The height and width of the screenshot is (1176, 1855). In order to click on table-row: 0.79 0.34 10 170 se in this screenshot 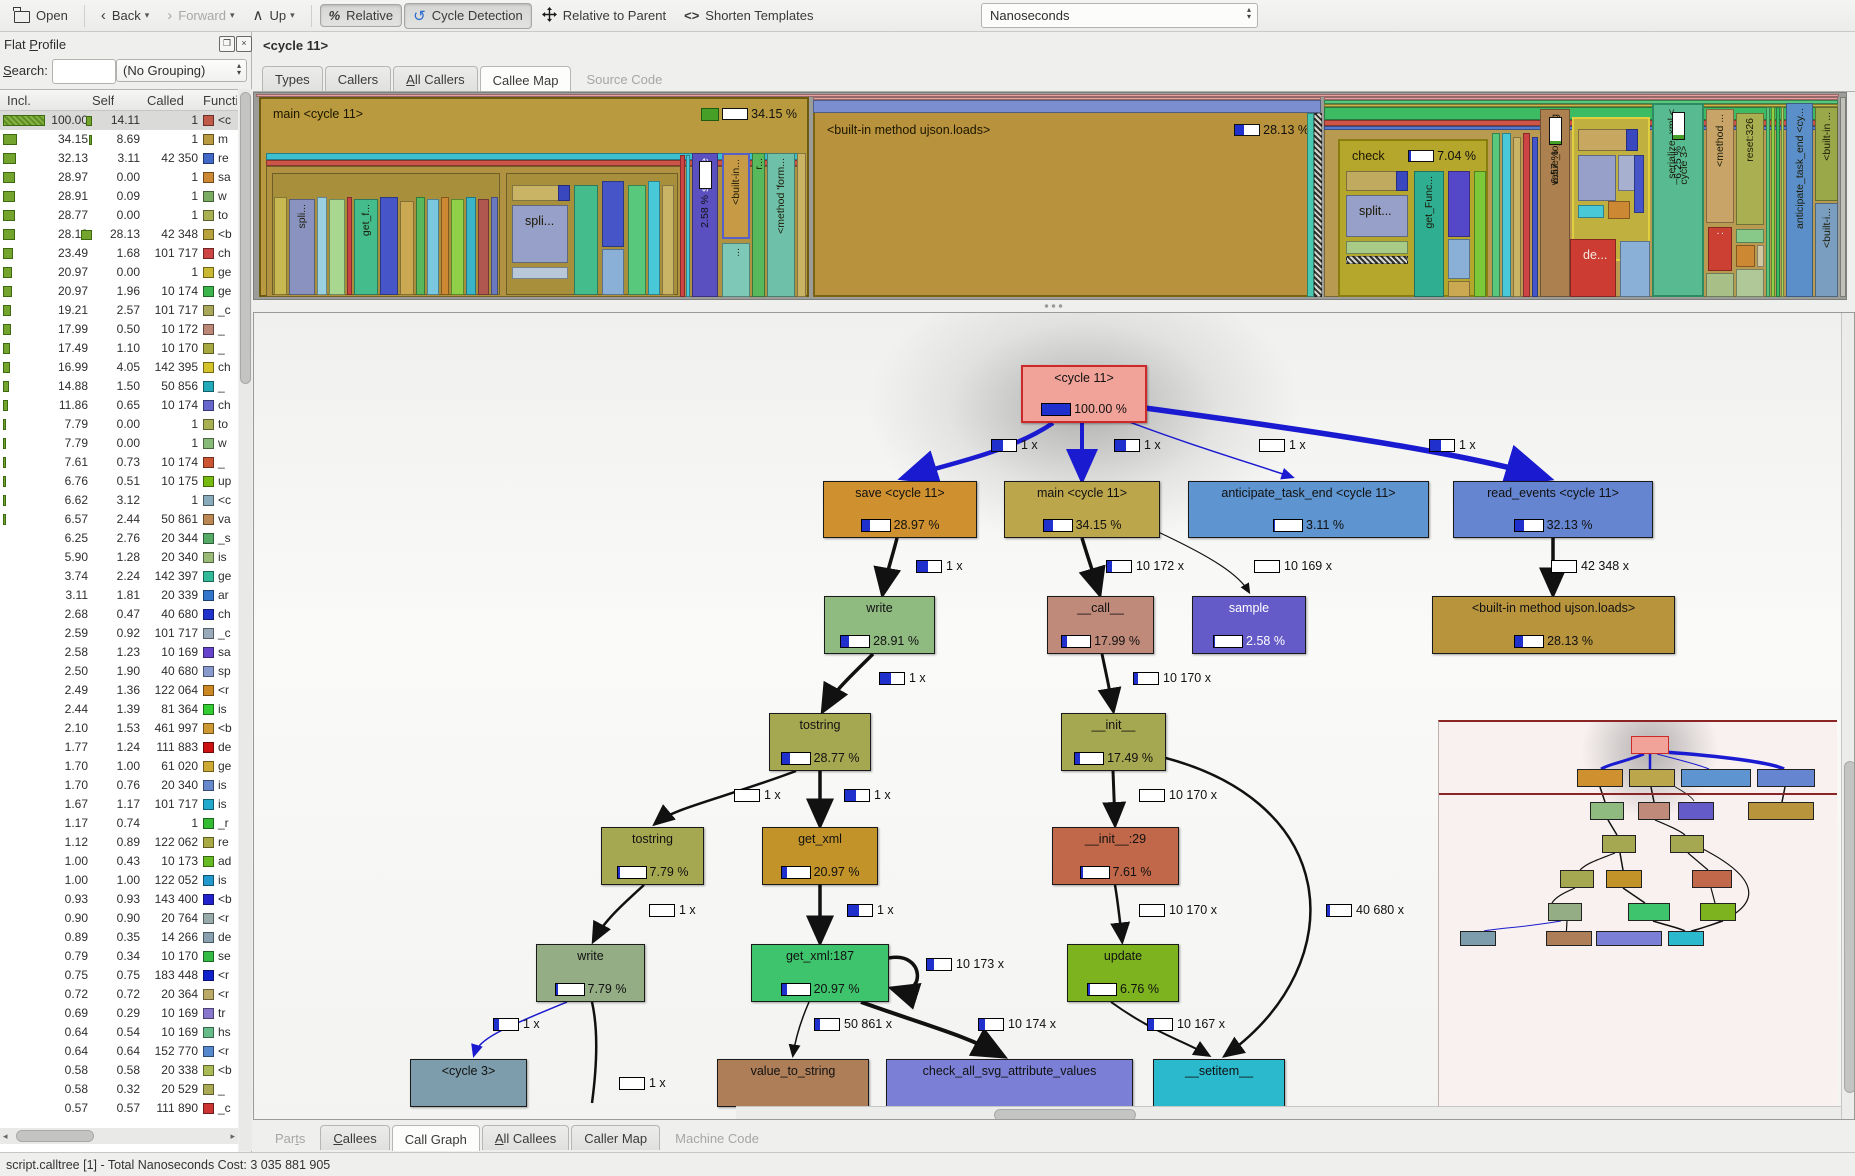, I will do `click(119, 956)`.